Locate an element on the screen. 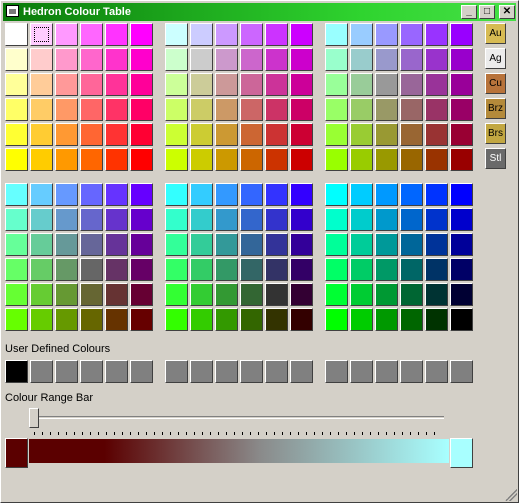  metal-button-stl: Stl is located at coordinates (495, 158).